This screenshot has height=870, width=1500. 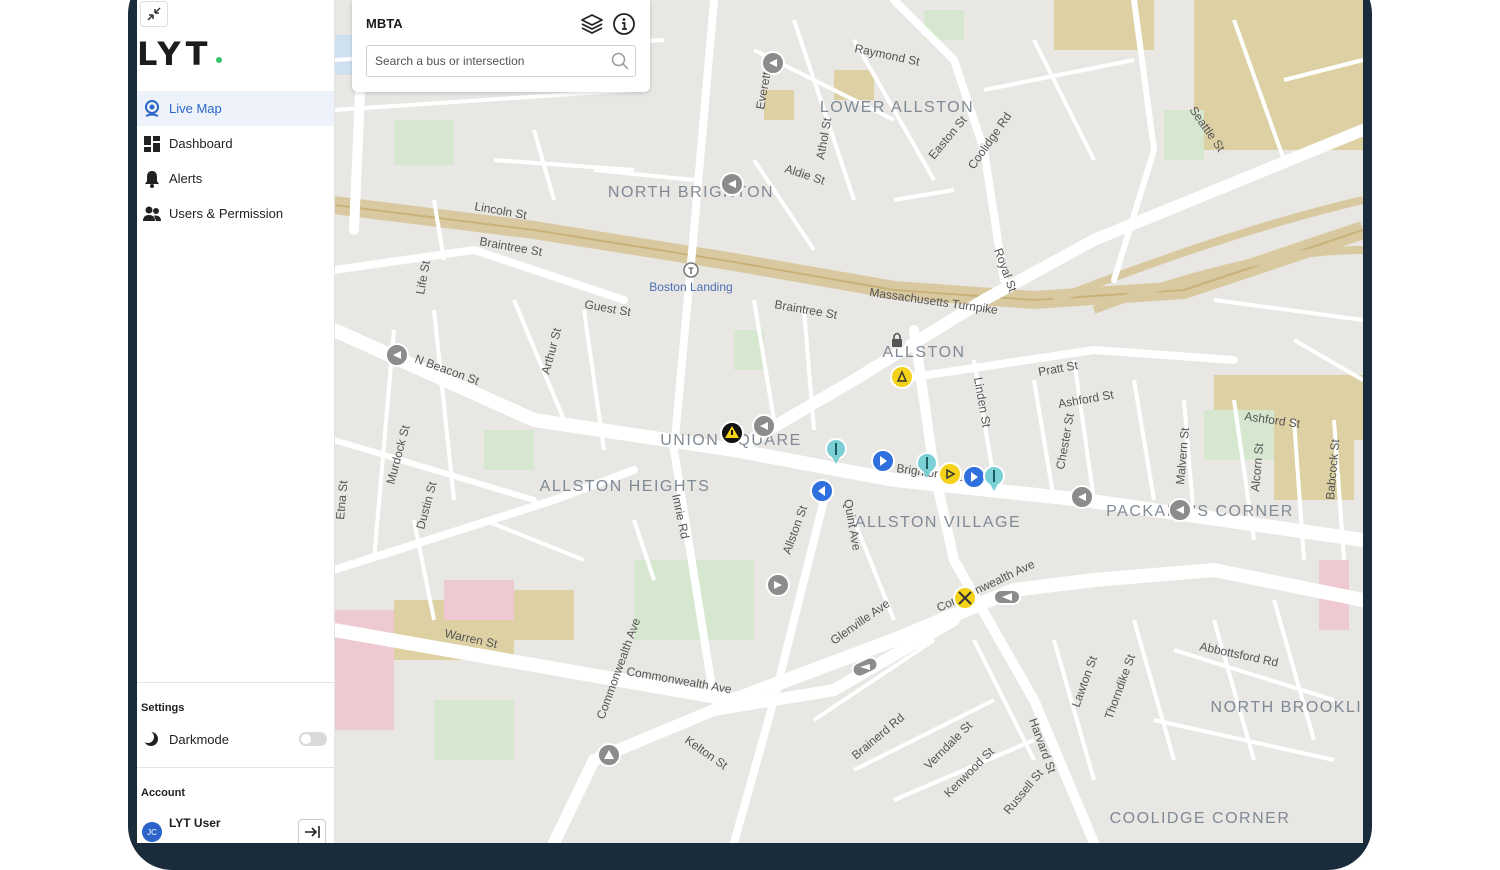 I want to click on app-logo: LYT, so click(x=175, y=54).